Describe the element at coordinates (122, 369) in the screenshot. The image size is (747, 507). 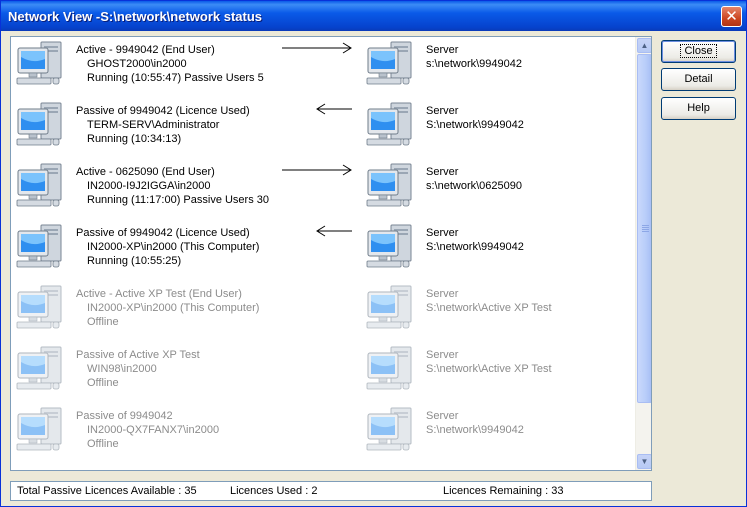
I see `connection-user: WIN98\in2000` at that location.